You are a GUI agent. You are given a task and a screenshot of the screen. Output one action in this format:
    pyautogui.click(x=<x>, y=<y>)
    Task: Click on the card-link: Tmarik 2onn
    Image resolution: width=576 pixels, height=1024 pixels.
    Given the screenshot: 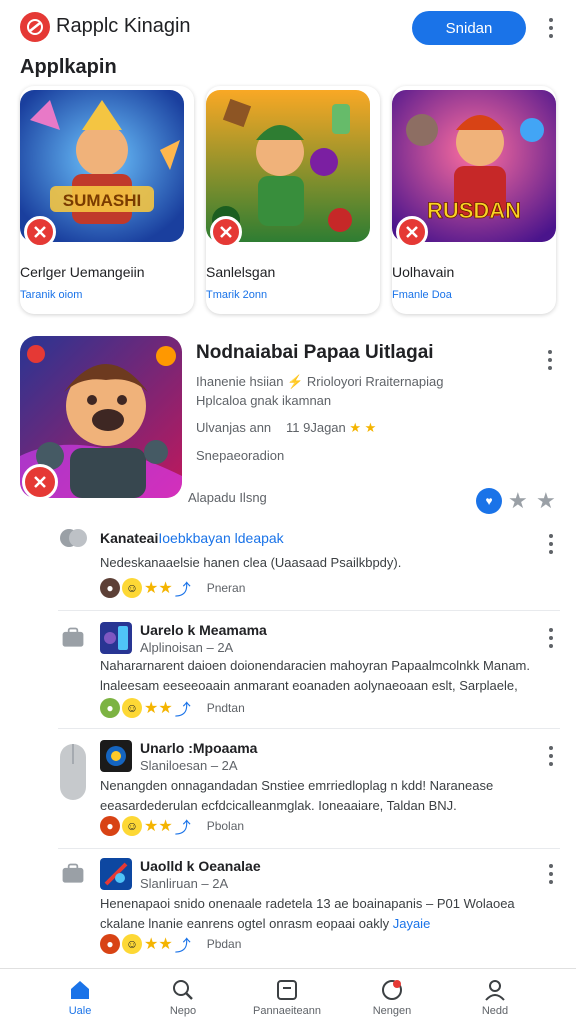 What is the action you would take?
    pyautogui.click(x=236, y=295)
    